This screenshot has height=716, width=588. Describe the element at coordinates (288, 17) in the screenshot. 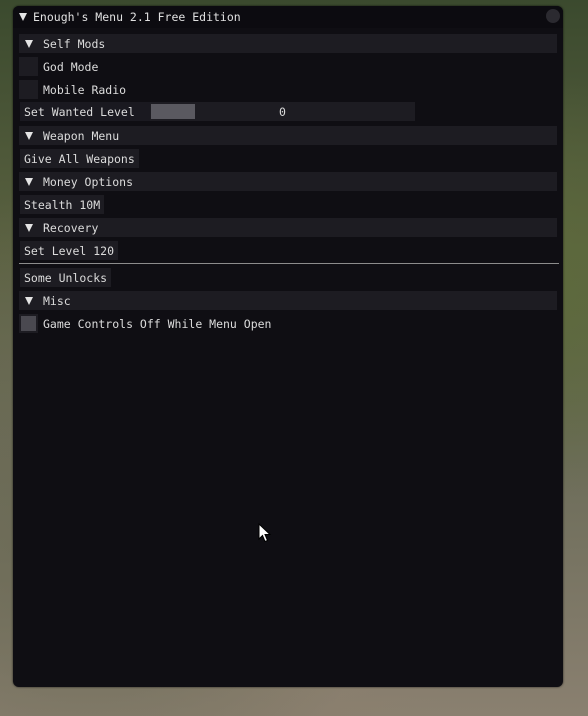

I see `window-titlebar: Enough's Menu 2.1 Free Edition` at that location.